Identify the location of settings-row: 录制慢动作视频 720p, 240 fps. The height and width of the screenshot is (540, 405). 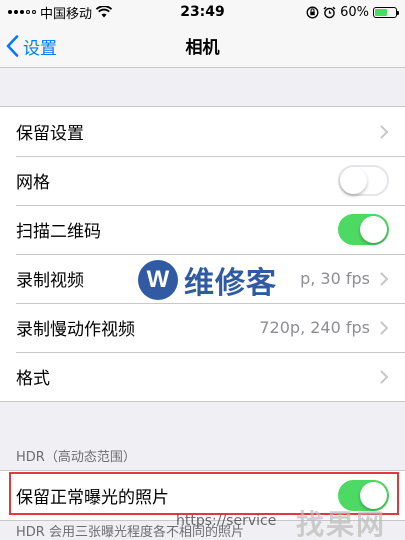
(202, 327).